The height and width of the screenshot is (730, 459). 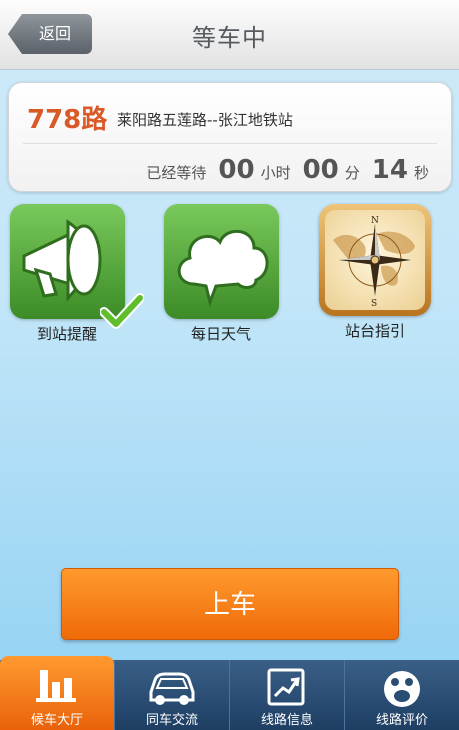 I want to click on route-number: 778路, so click(x=67, y=120).